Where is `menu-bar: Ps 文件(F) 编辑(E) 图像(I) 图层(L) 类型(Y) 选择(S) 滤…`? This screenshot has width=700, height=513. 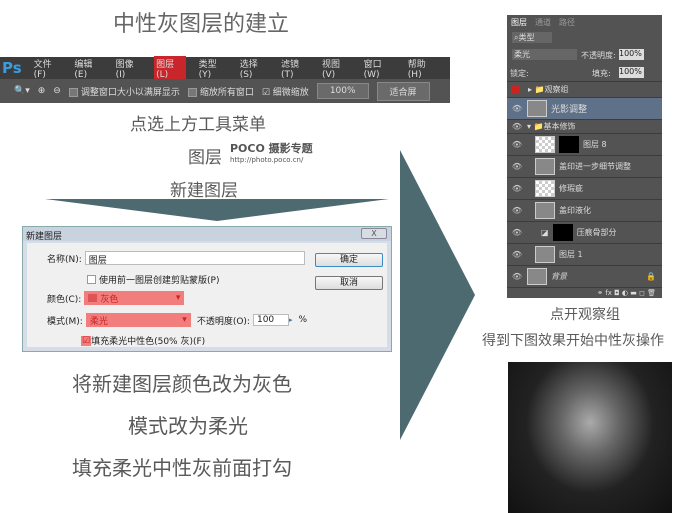 menu-bar: Ps 文件(F) 编辑(E) 图像(I) 图层(L) 类型(Y) 选择(S) 滤… is located at coordinates (225, 68).